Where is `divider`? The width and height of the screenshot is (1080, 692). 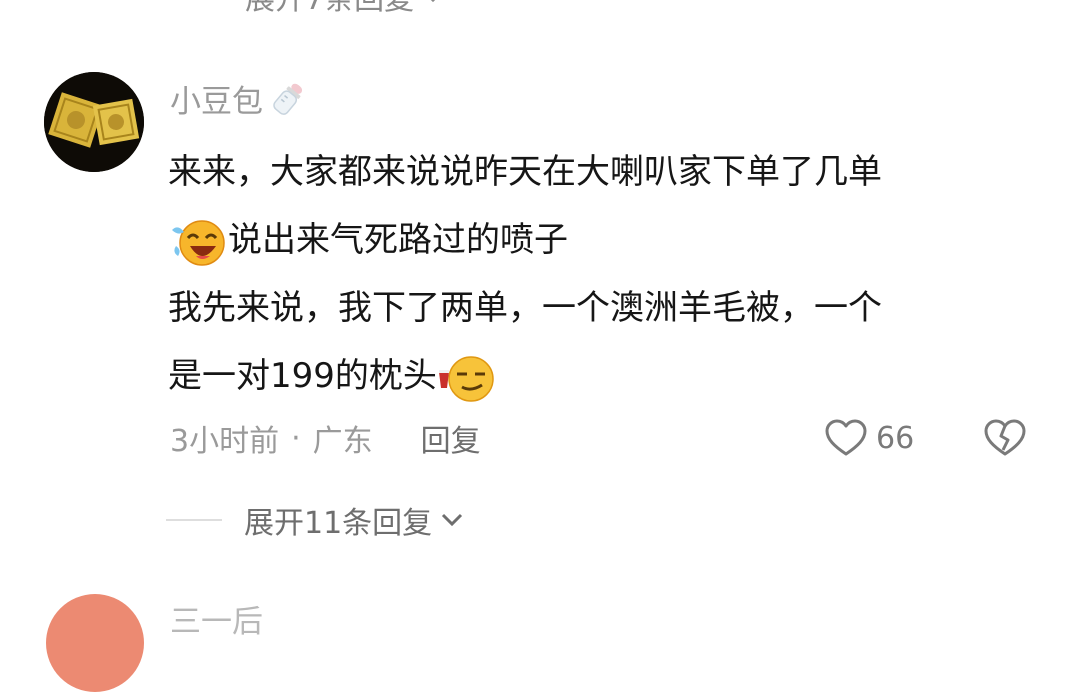 divider is located at coordinates (194, 520).